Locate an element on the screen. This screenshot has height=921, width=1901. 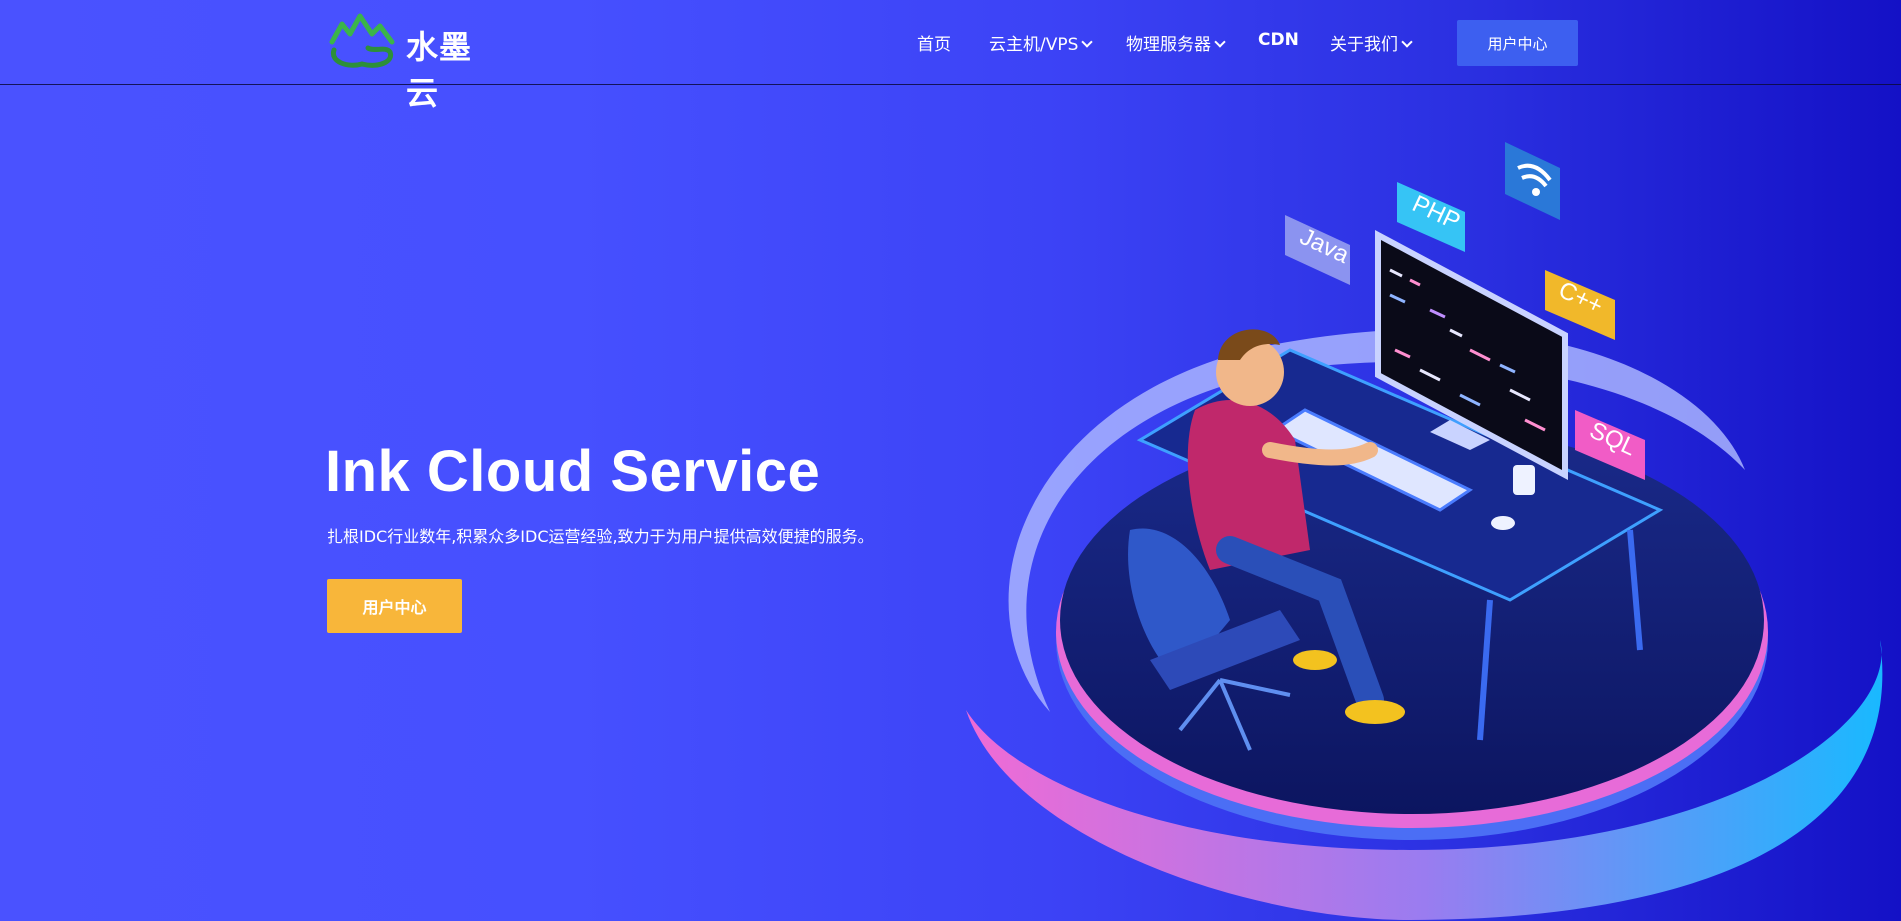
hero-user-center-button: 用户中心 is located at coordinates (394, 606).